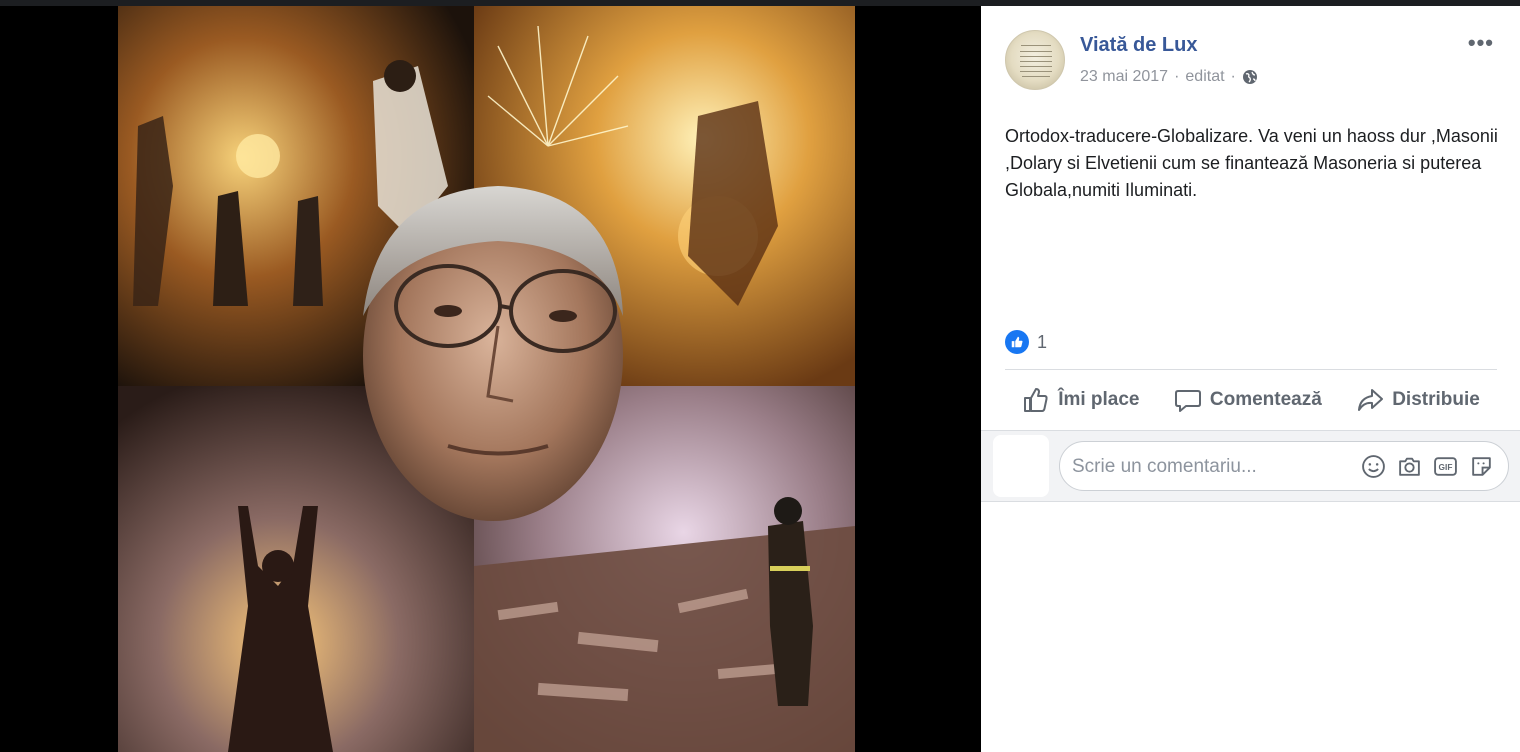  What do you see at coordinates (1036, 400) in the screenshot?
I see `thumbs-up-icon` at bounding box center [1036, 400].